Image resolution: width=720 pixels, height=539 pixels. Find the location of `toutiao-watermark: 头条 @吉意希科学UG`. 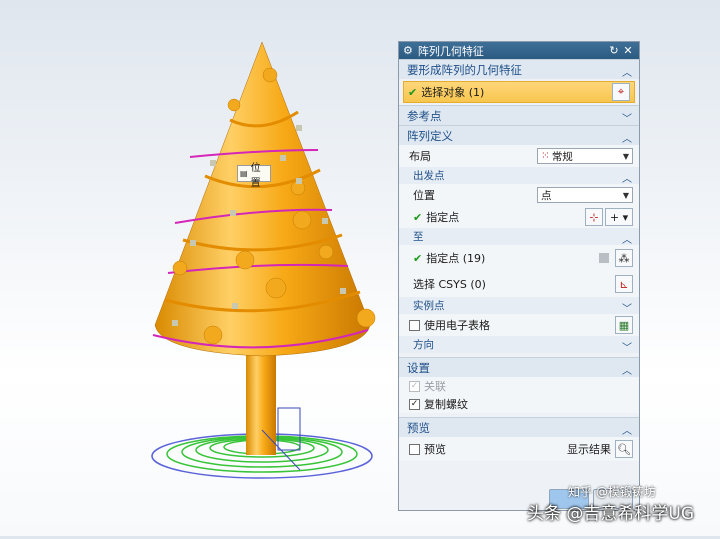

toutiao-watermark: 头条 @吉意希科学UG is located at coordinates (611, 514).